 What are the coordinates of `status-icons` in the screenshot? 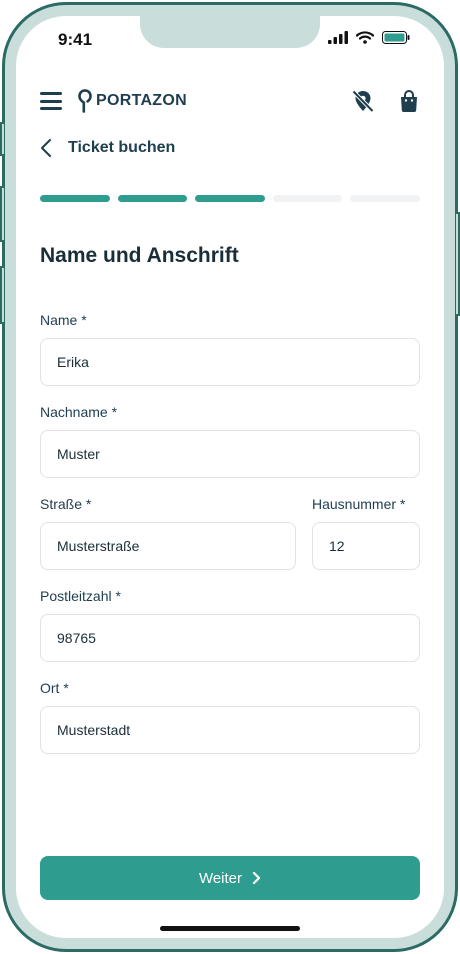 It's located at (369, 37).